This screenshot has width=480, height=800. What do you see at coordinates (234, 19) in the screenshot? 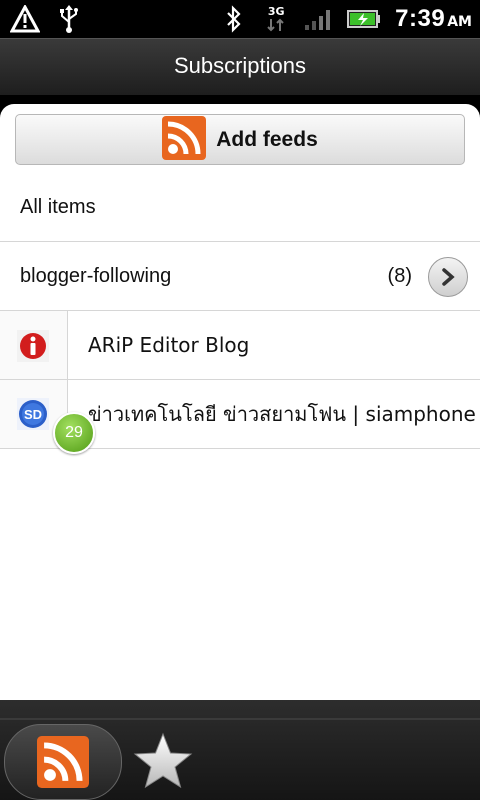
I see `bluetooth-icon` at bounding box center [234, 19].